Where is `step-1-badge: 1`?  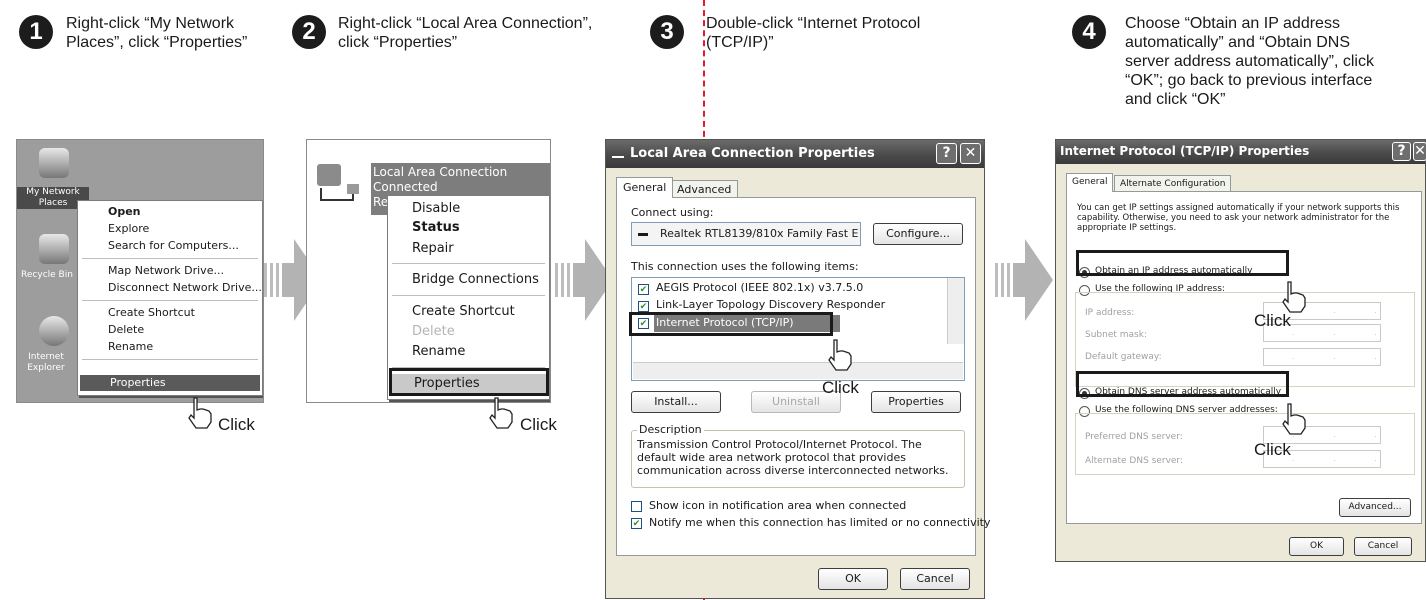
step-1-badge: 1 is located at coordinates (36, 32).